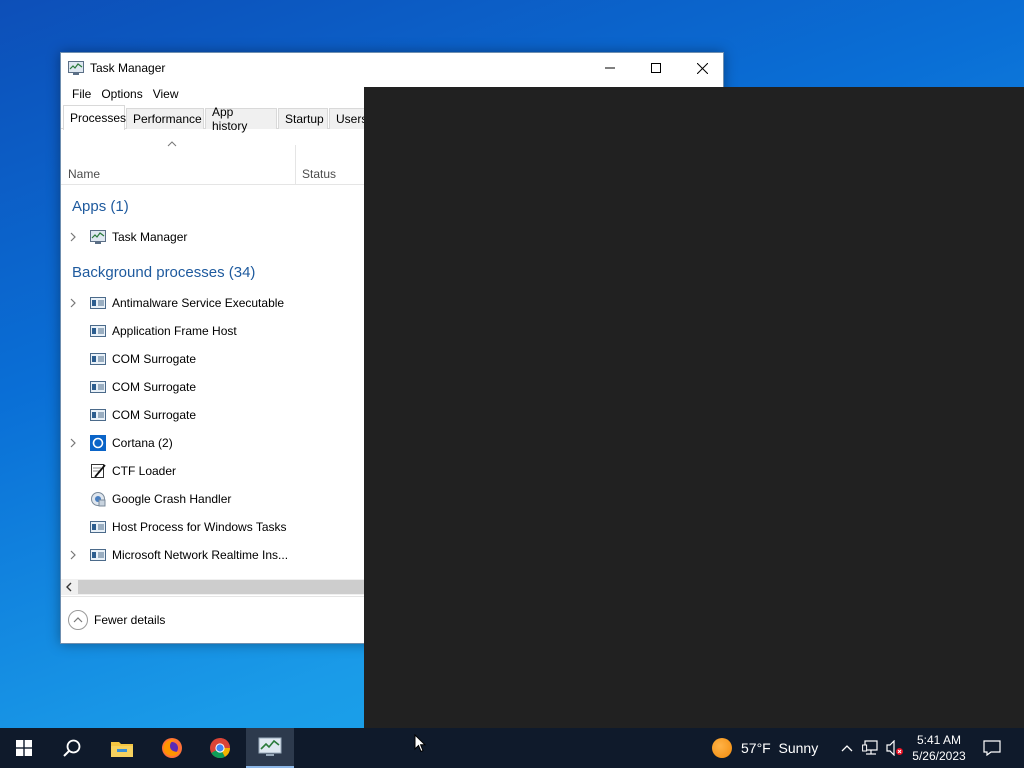 Image resolution: width=1024 pixels, height=768 pixels. I want to click on ctf-loader-icon, so click(98, 471).